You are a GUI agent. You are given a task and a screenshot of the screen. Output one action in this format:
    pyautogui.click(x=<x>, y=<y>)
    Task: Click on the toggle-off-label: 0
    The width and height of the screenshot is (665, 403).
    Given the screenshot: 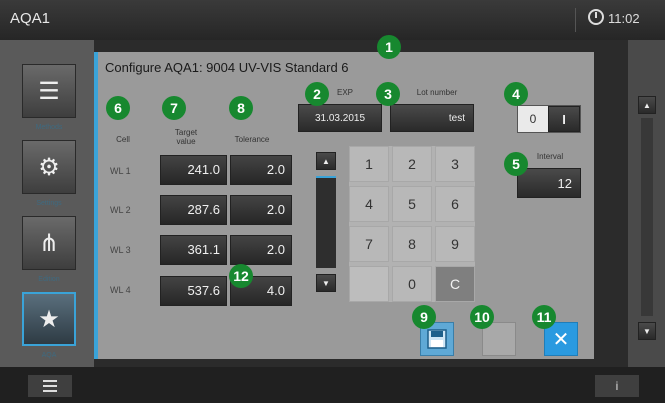 What is the action you would take?
    pyautogui.click(x=533, y=119)
    